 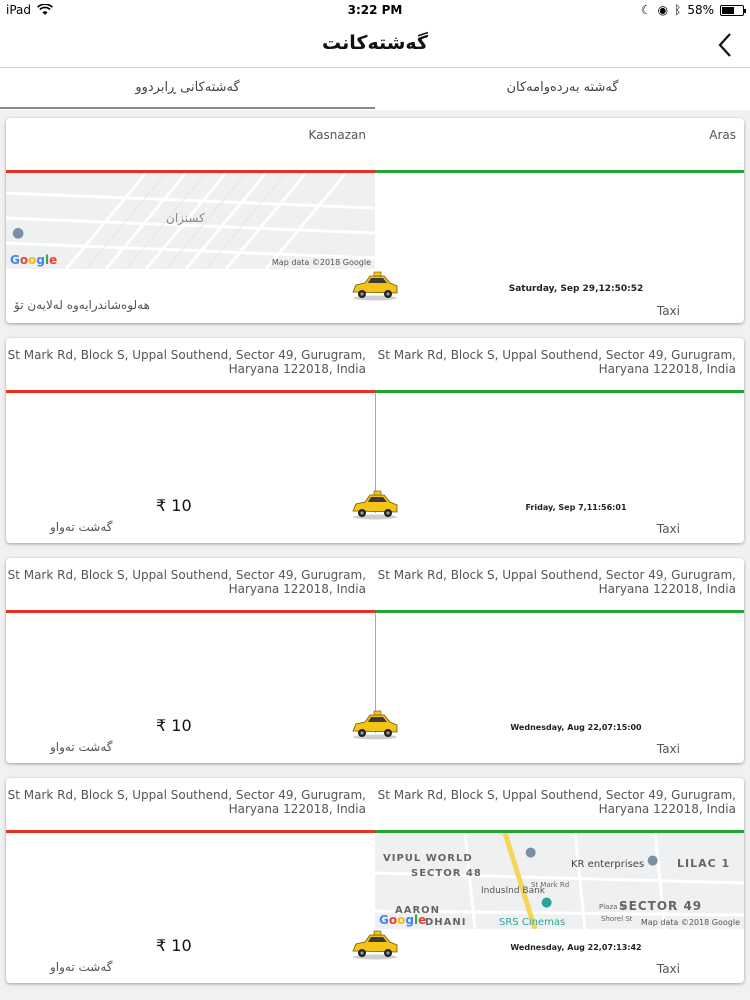 What do you see at coordinates (446, 873) in the screenshot?
I see `map-label-sector48: SECTOR 48` at bounding box center [446, 873].